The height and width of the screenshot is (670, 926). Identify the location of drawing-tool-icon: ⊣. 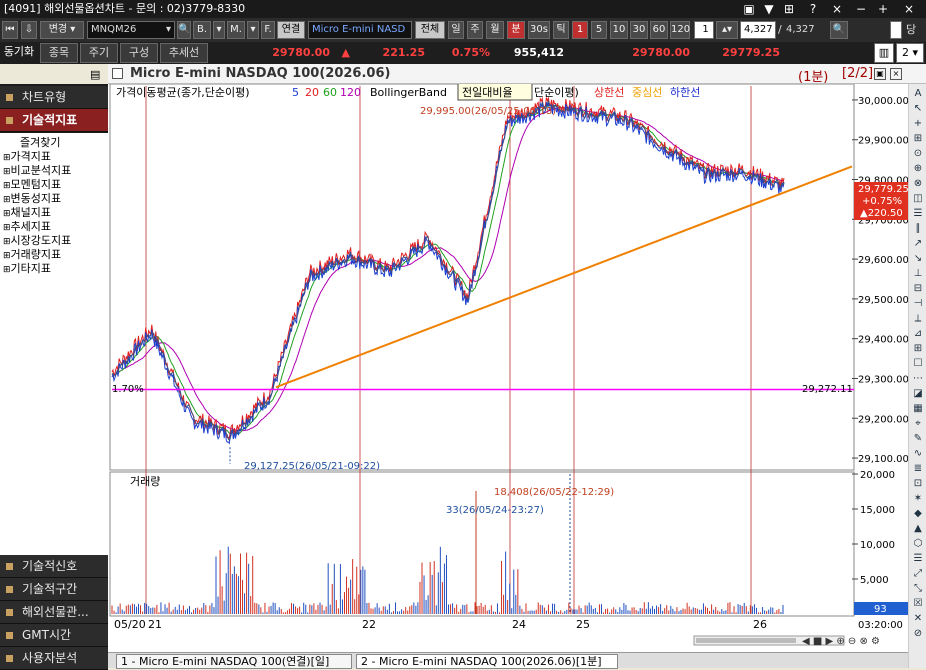
(918, 304).